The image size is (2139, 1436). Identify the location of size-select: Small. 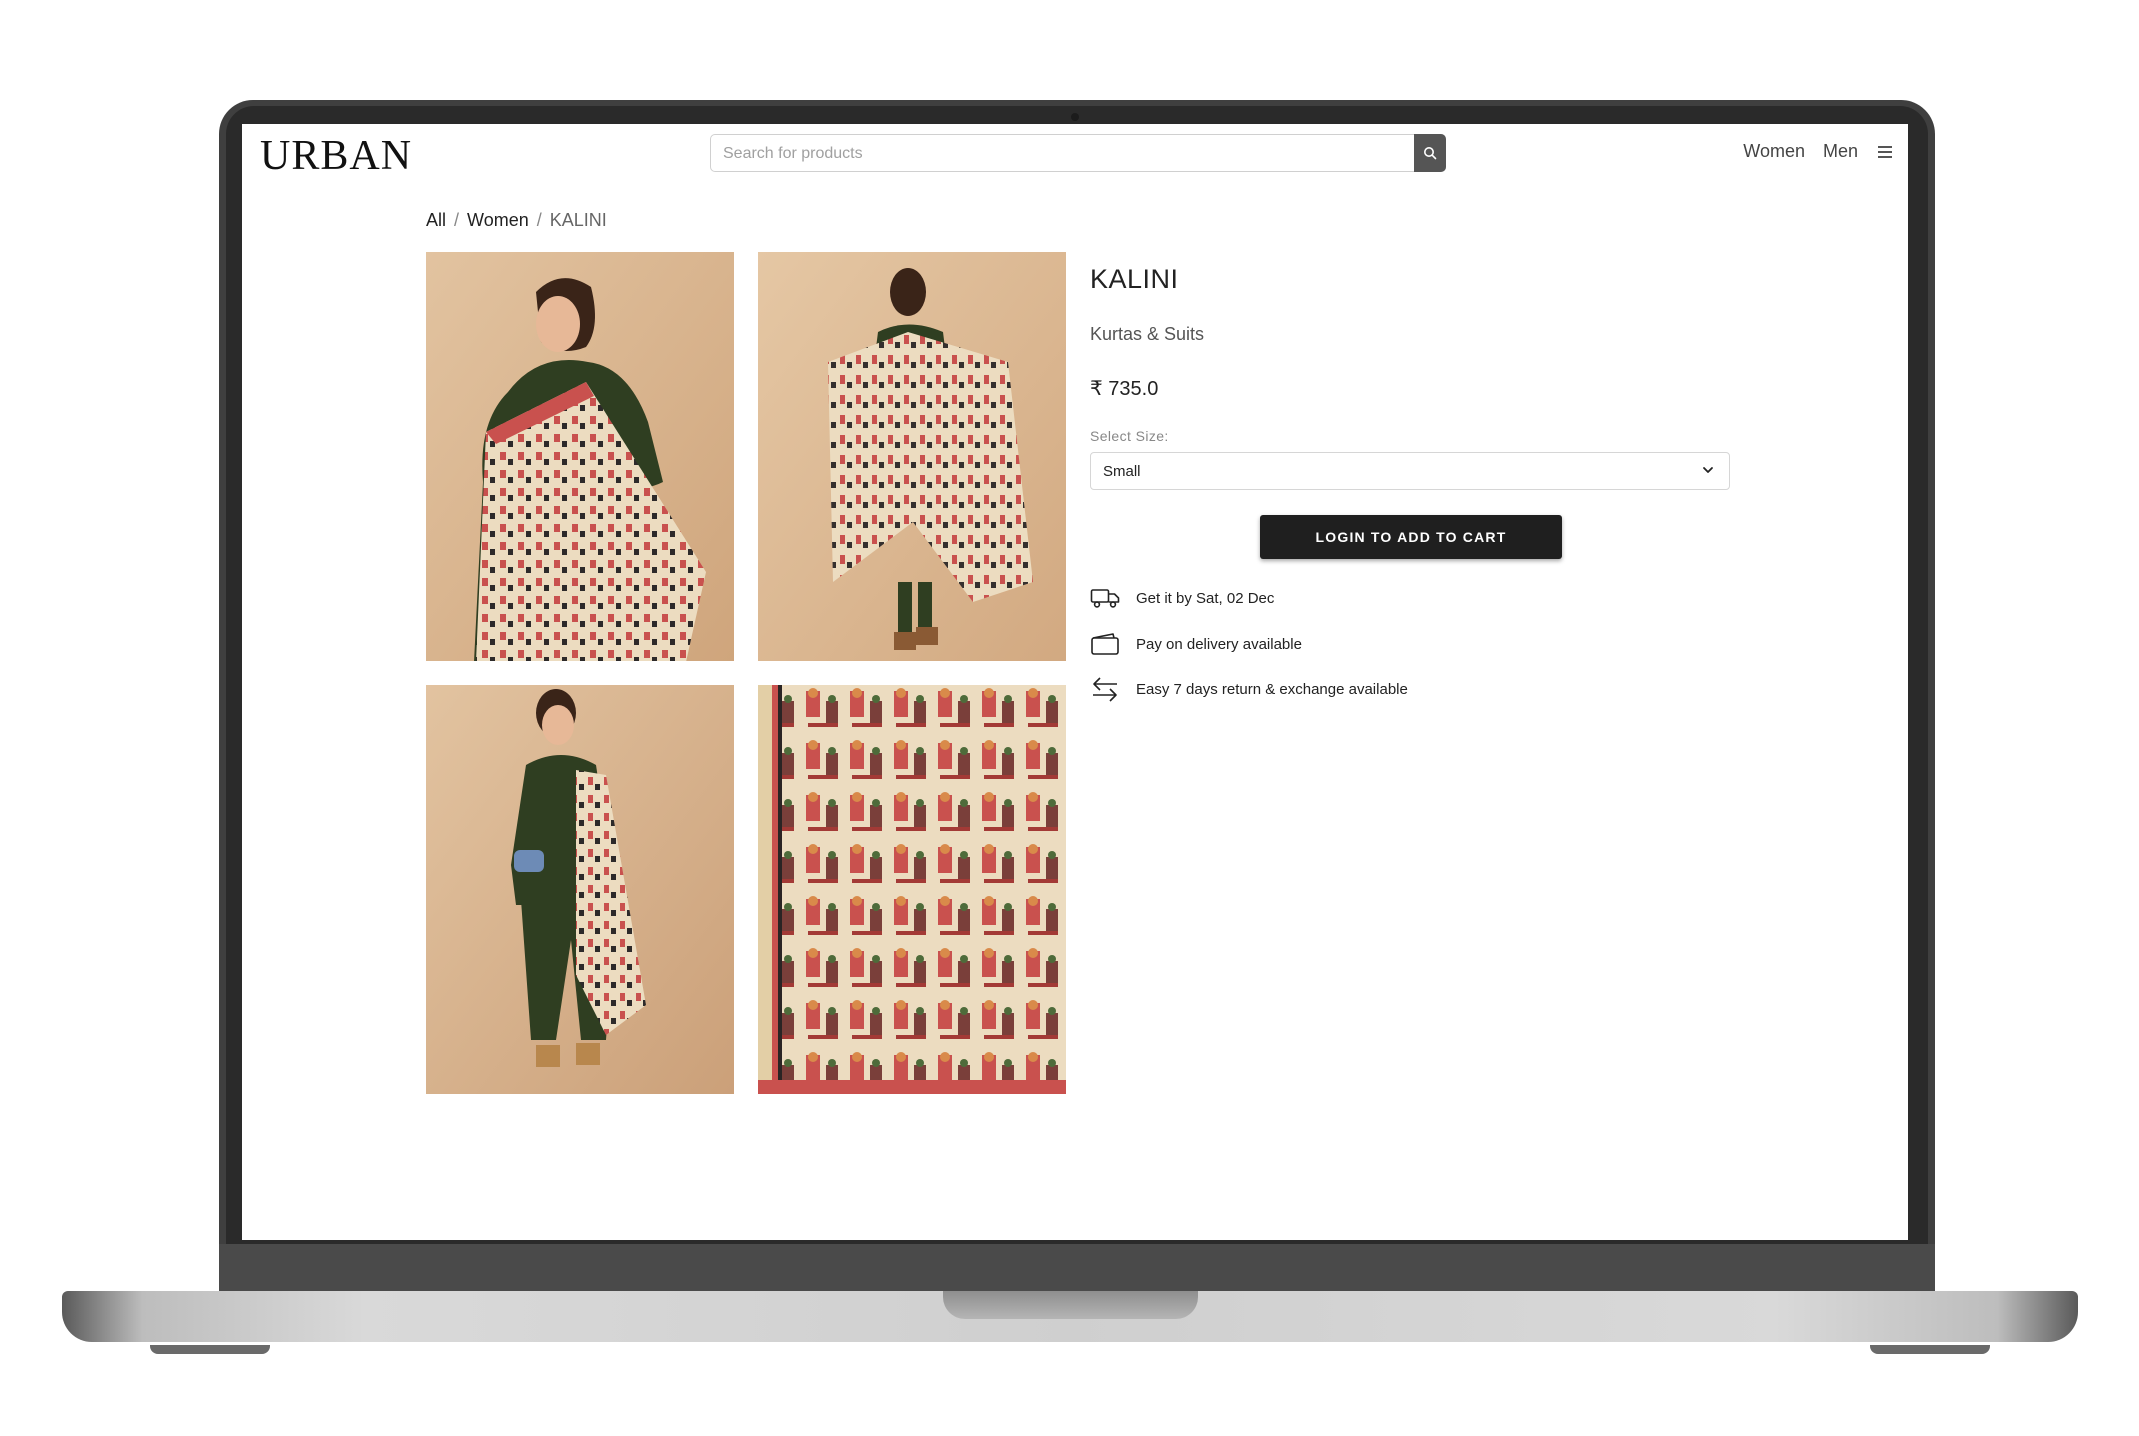
(1410, 471).